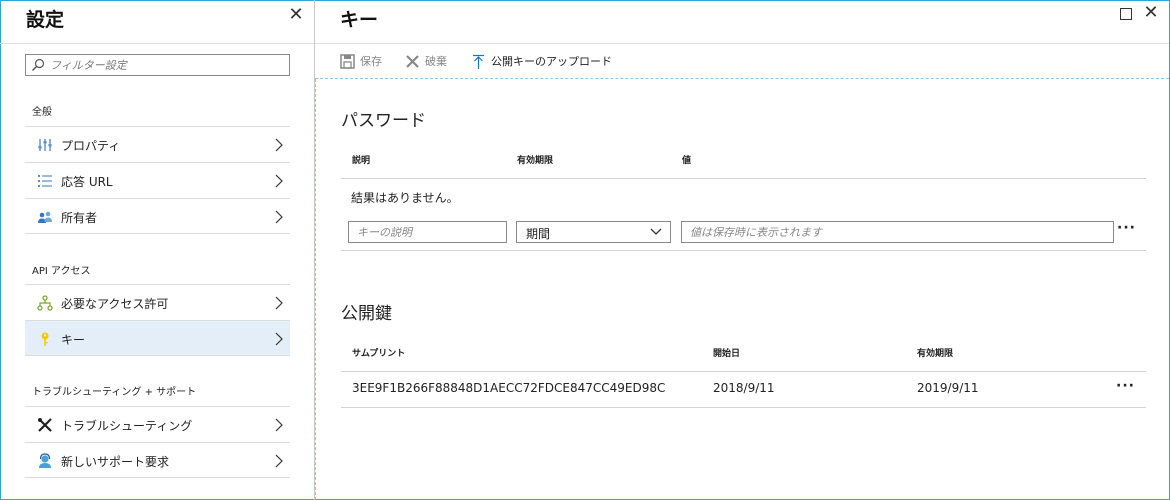  What do you see at coordinates (114, 392) in the screenshot?
I see `section-troubleshooting-label: トラブルシューティング + サポート` at bounding box center [114, 392].